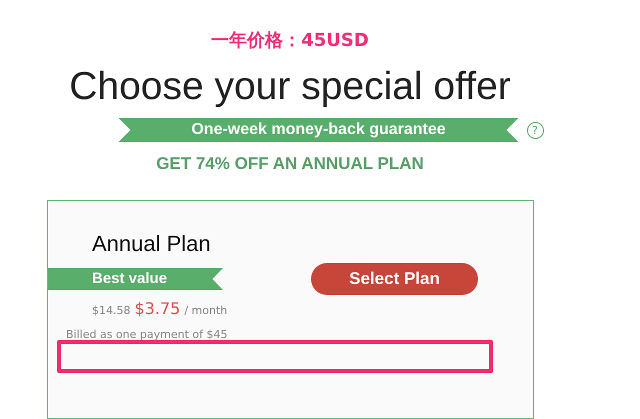 This screenshot has height=419, width=640. Describe the element at coordinates (290, 164) in the screenshot. I see `promo-text: GET 74% OFF AN ANNUAL PLAN` at that location.